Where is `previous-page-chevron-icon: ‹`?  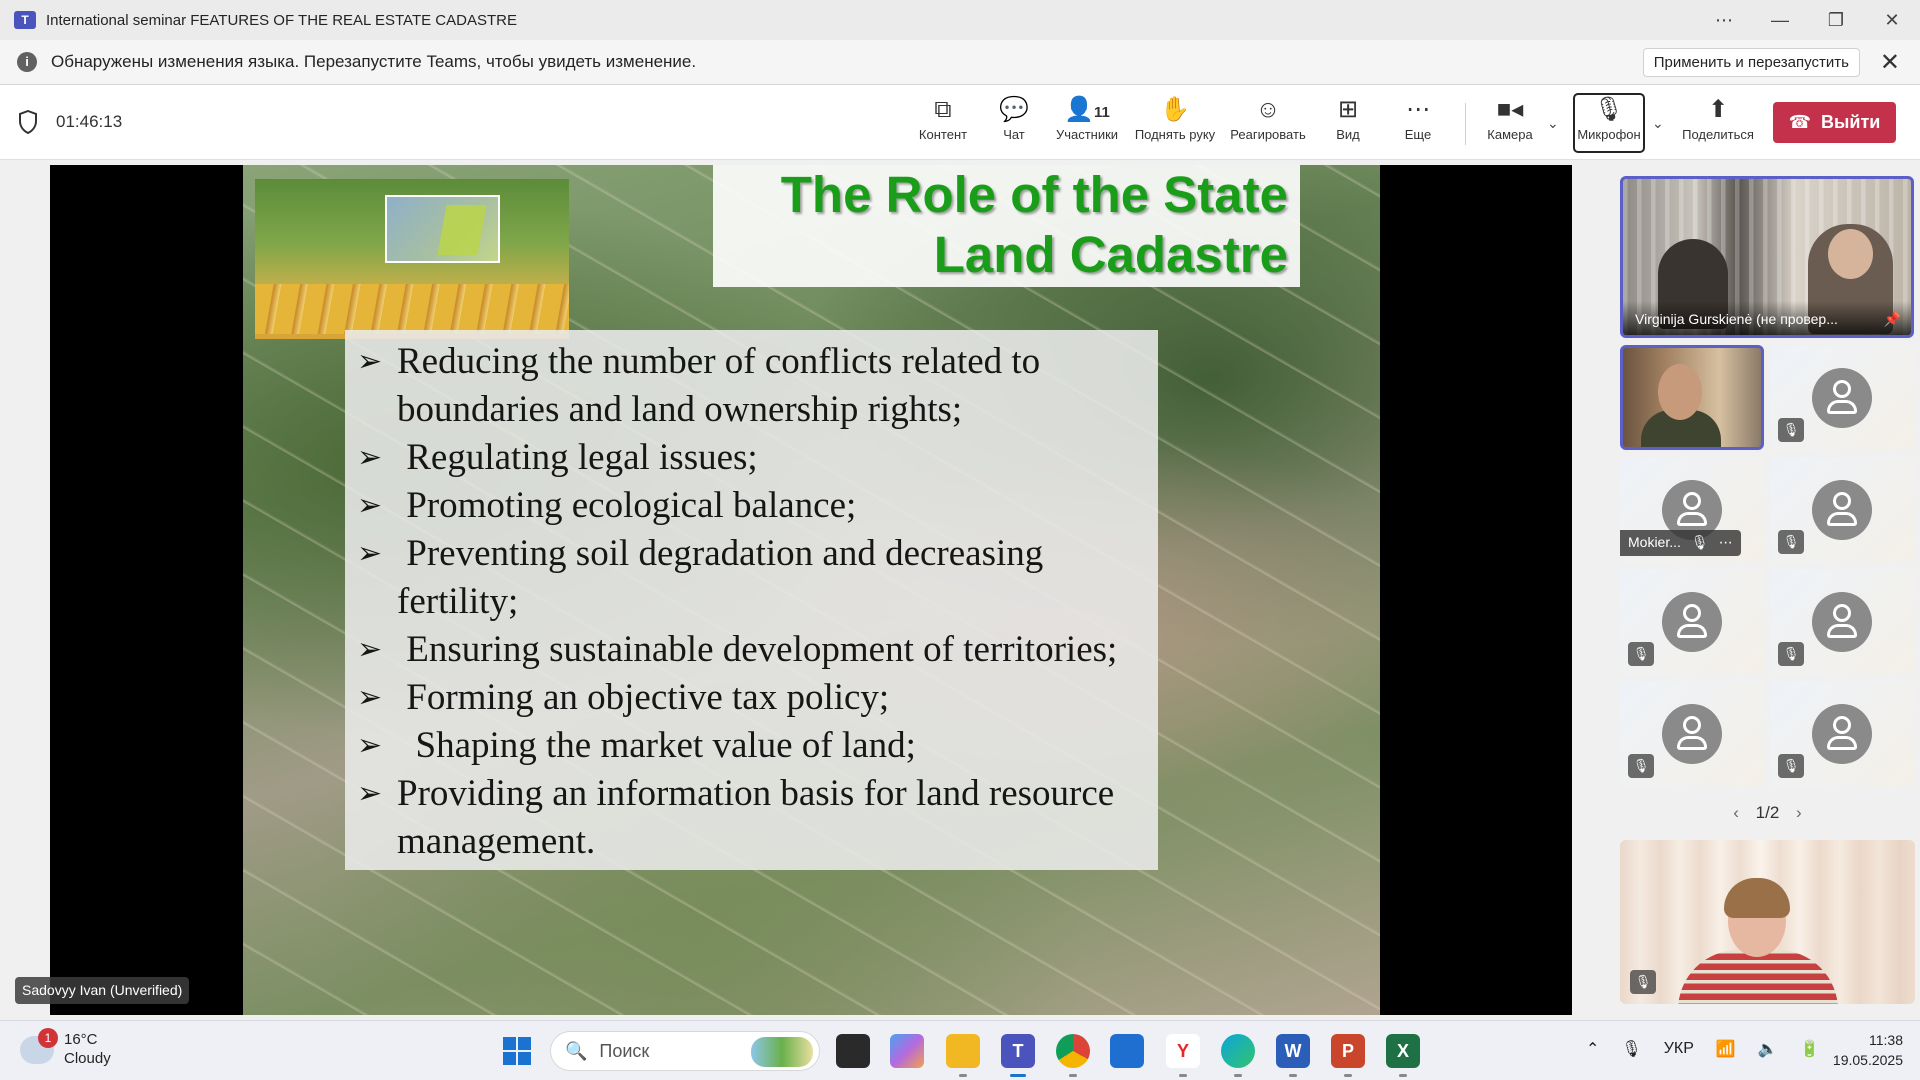
previous-page-chevron-icon: ‹ is located at coordinates (1736, 812).